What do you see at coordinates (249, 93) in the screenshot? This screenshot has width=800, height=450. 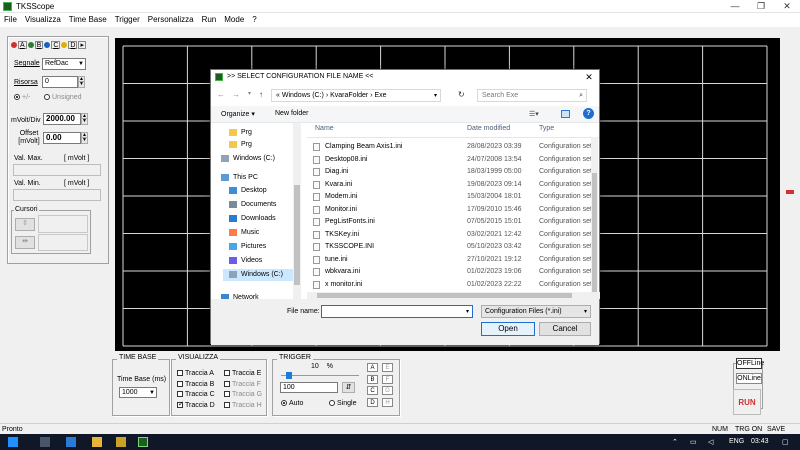 I see `recent-chevron-icon: ▾` at bounding box center [249, 93].